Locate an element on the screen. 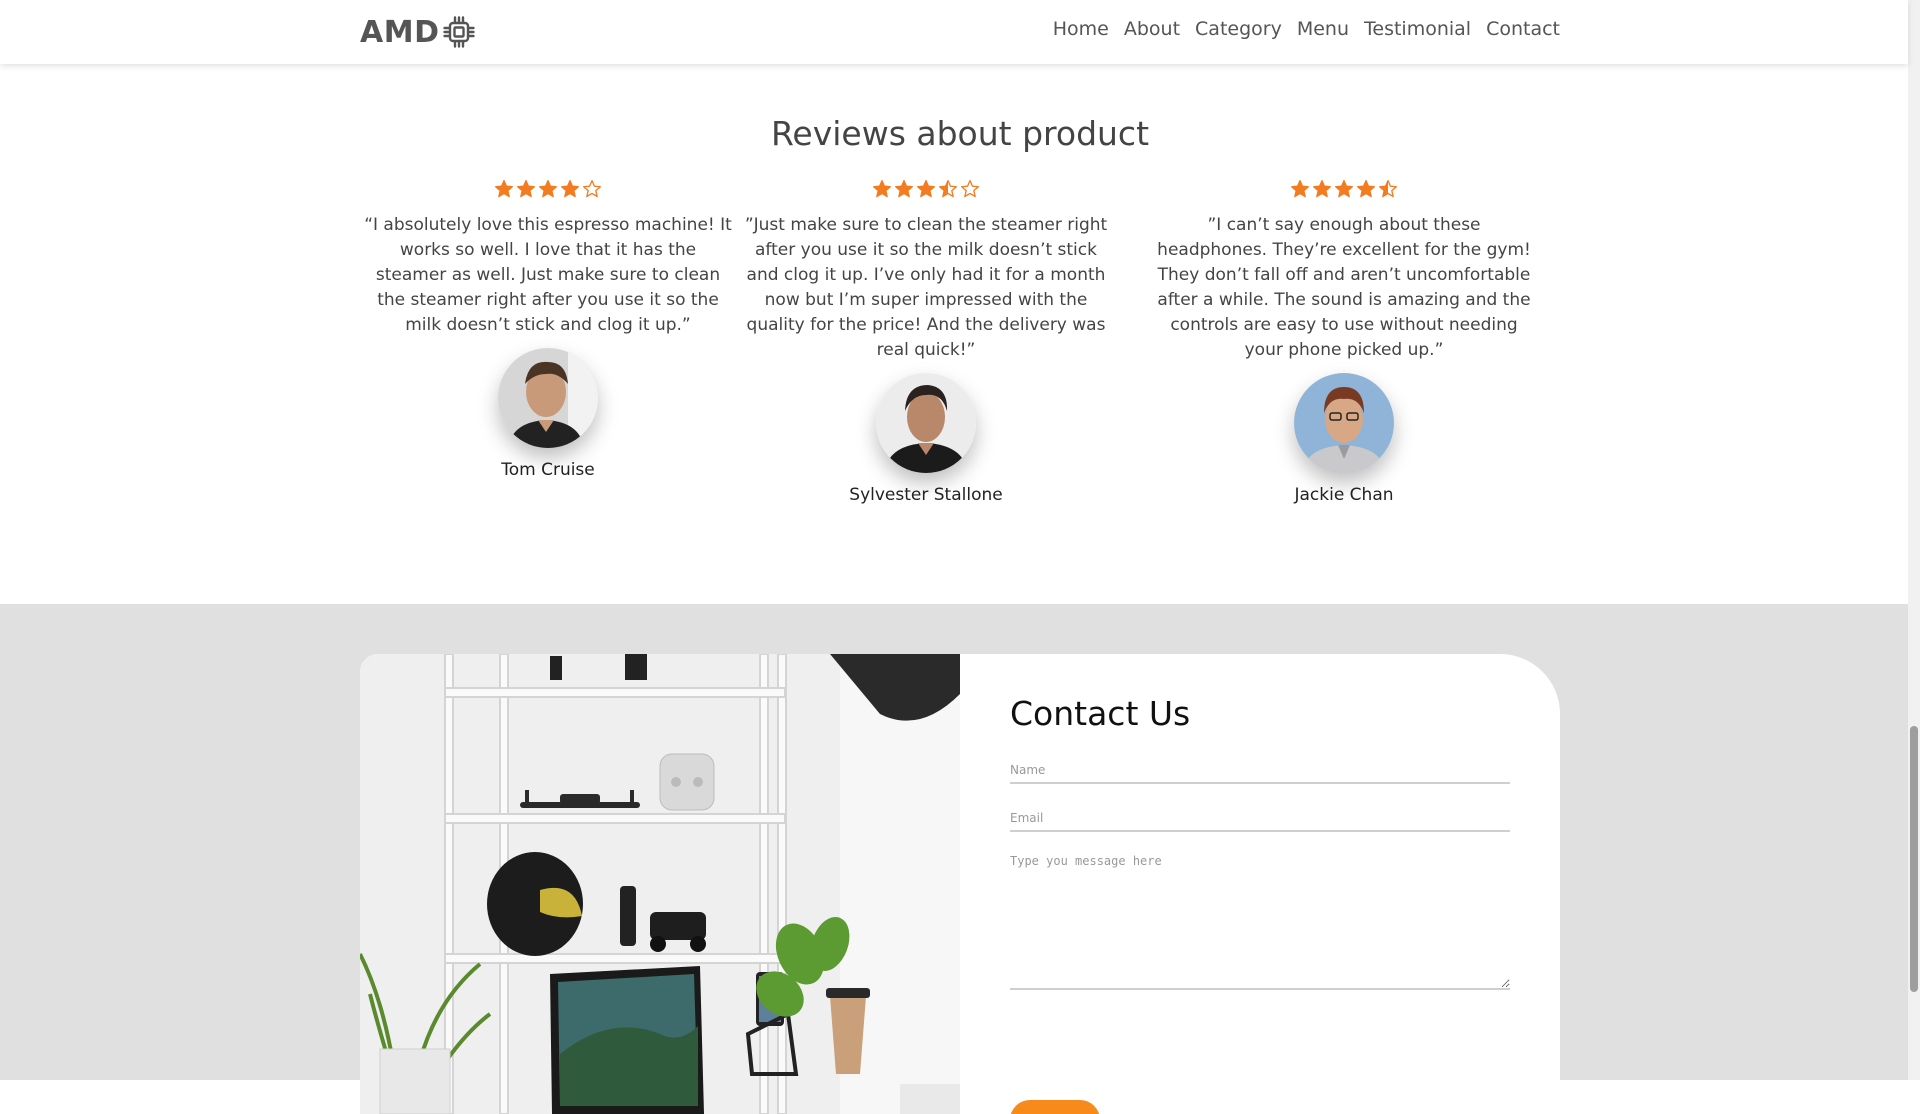 This screenshot has height=1114, width=1920. reviews-title: Reviews about product is located at coordinates (960, 133).